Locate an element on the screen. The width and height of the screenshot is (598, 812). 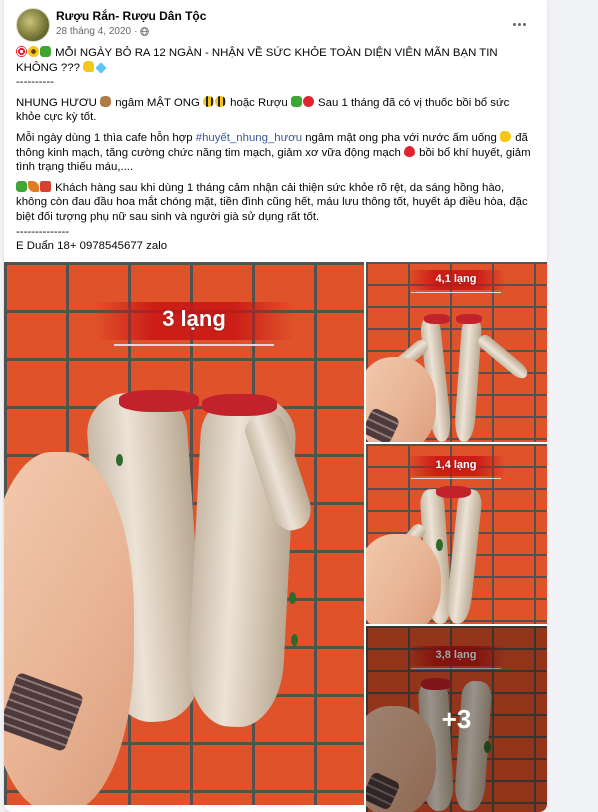
post-date: 28 tháng 4, 2020 is located at coordinates (93, 31).